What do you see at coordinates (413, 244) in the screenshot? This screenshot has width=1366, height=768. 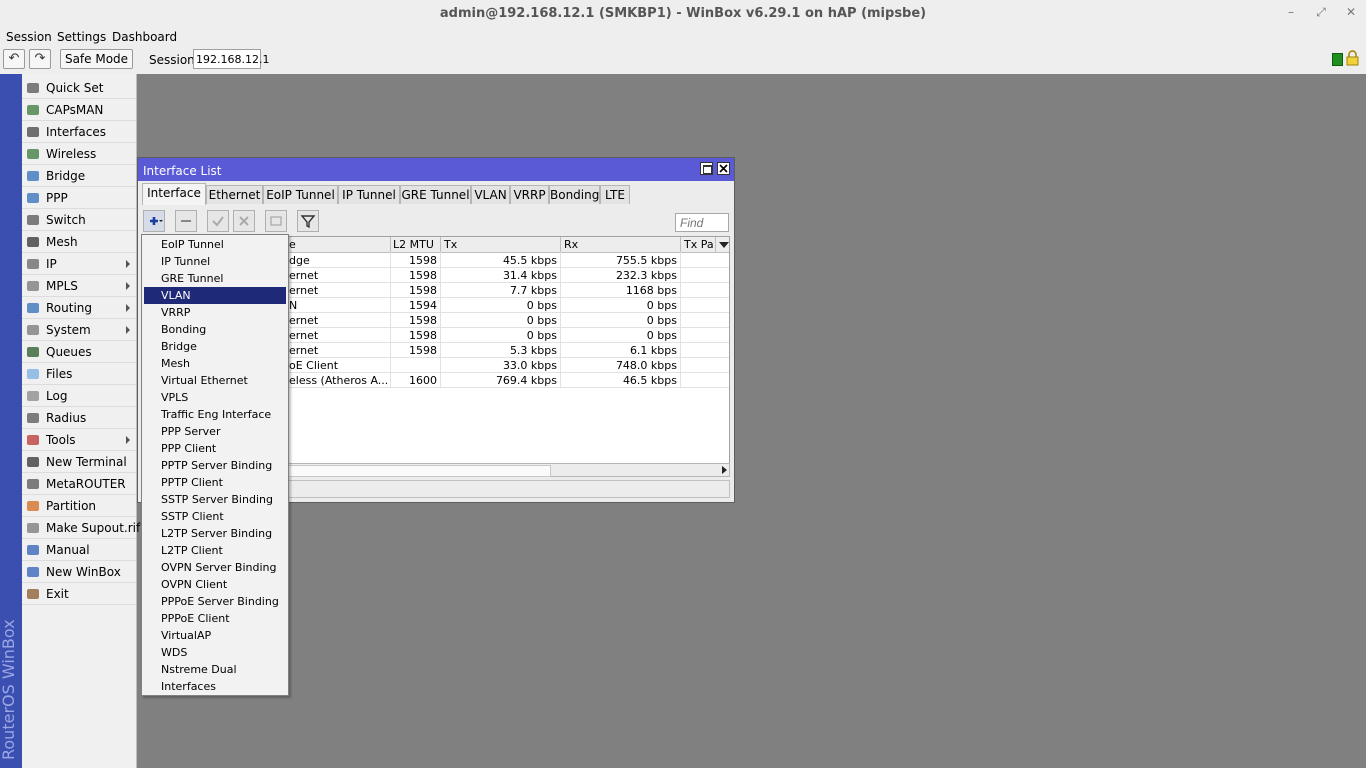 I see `col-l2mtu: L2 MTU` at bounding box center [413, 244].